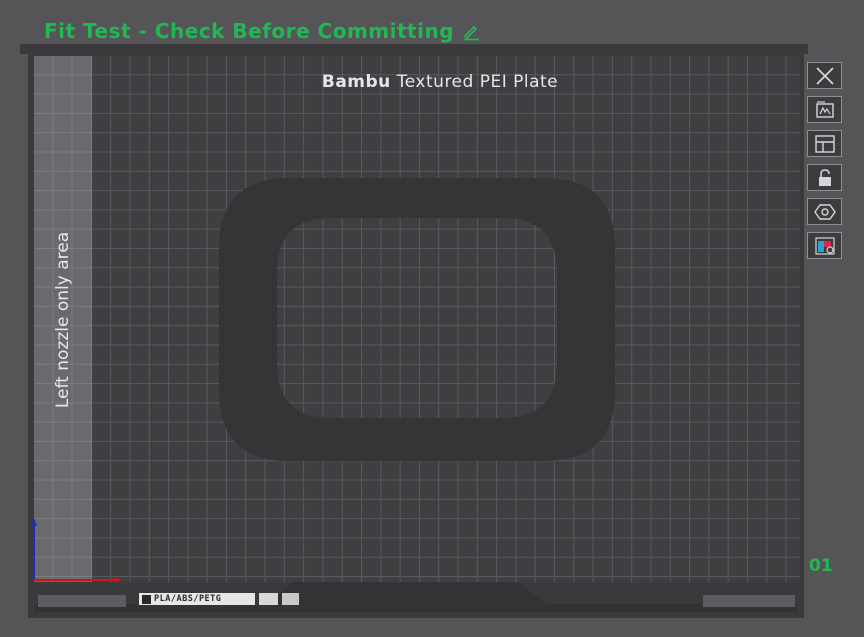 Image resolution: width=864 pixels, height=637 pixels. I want to click on lock-plate-button, so click(824, 177).